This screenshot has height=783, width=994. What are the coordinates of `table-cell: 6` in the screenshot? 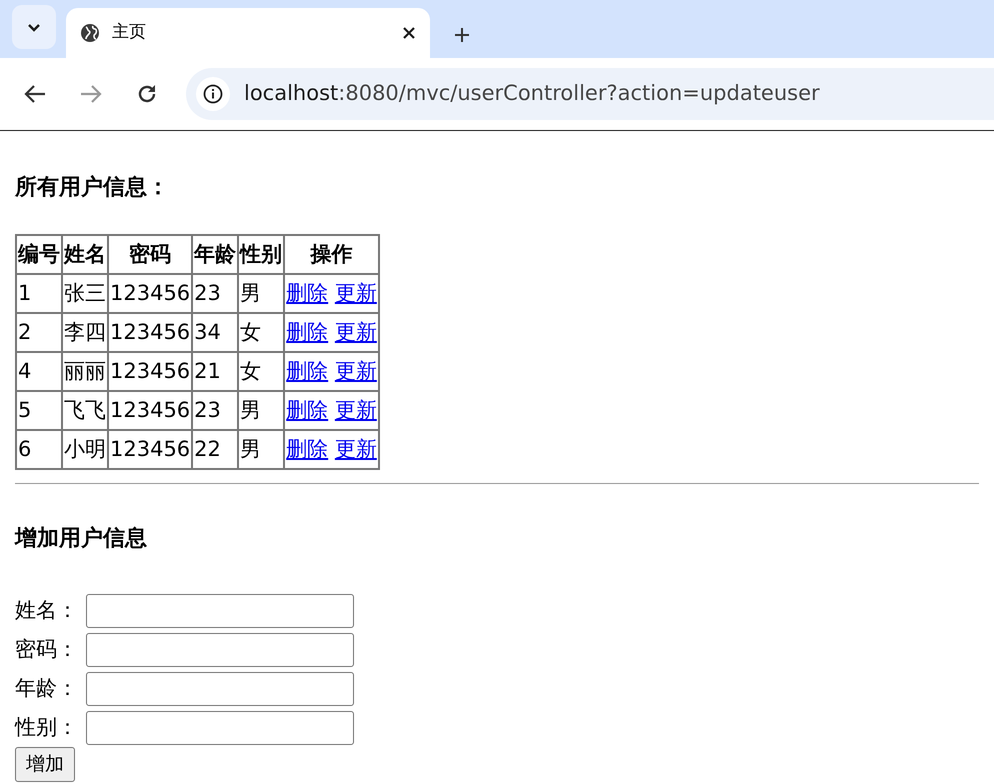 It's located at (39, 449).